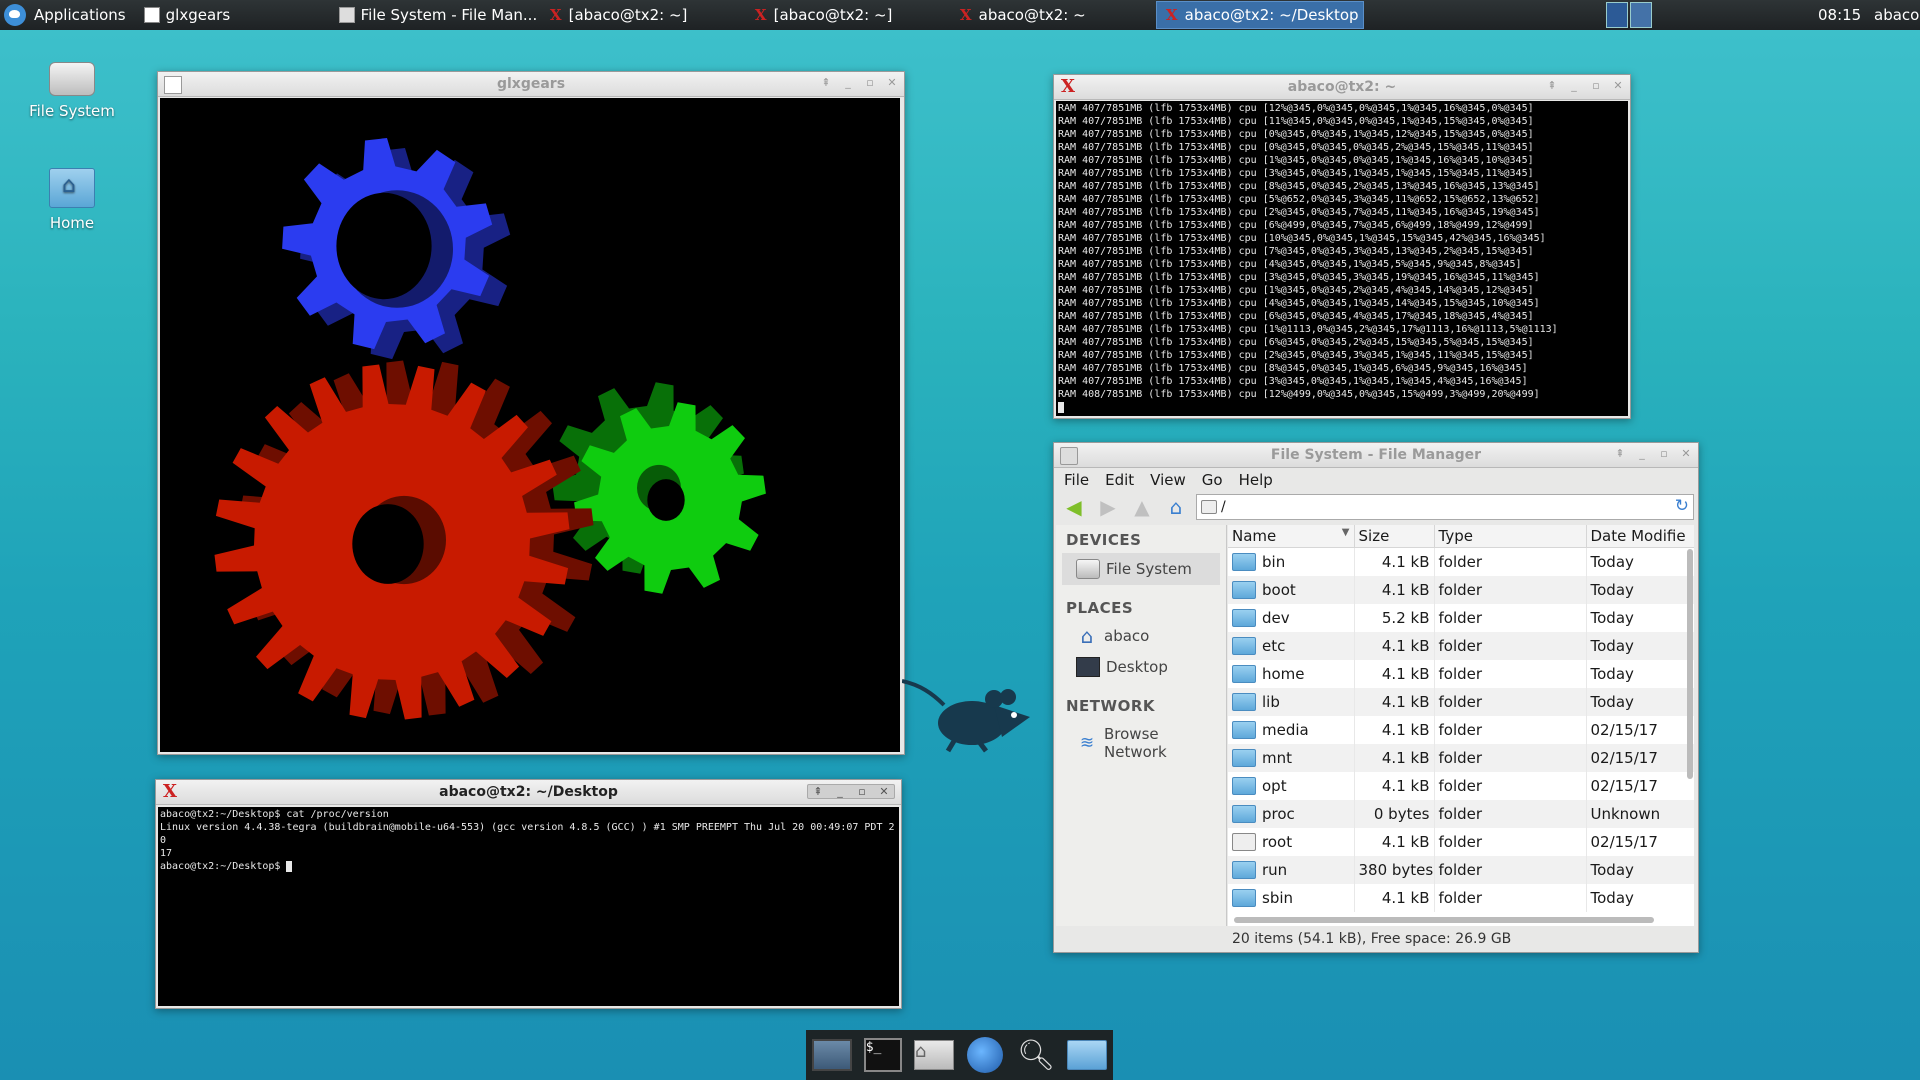 The image size is (1920, 1080). I want to click on horizontal-scrollbar, so click(1444, 920).